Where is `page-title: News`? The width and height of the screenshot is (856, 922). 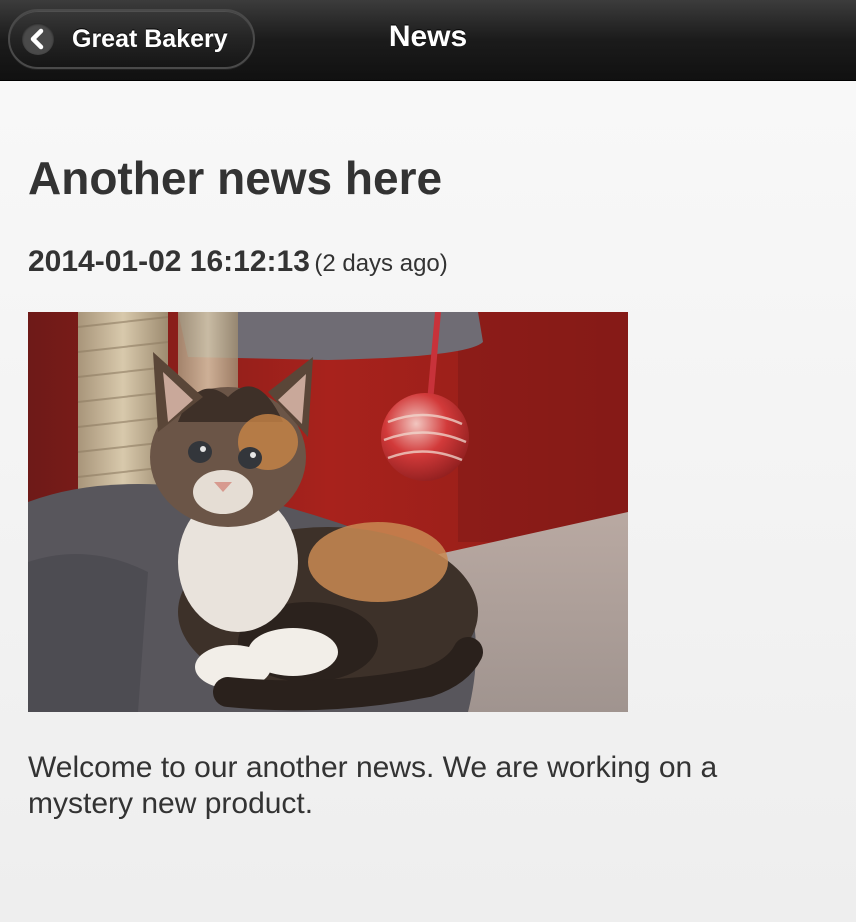
page-title: News is located at coordinates (428, 36).